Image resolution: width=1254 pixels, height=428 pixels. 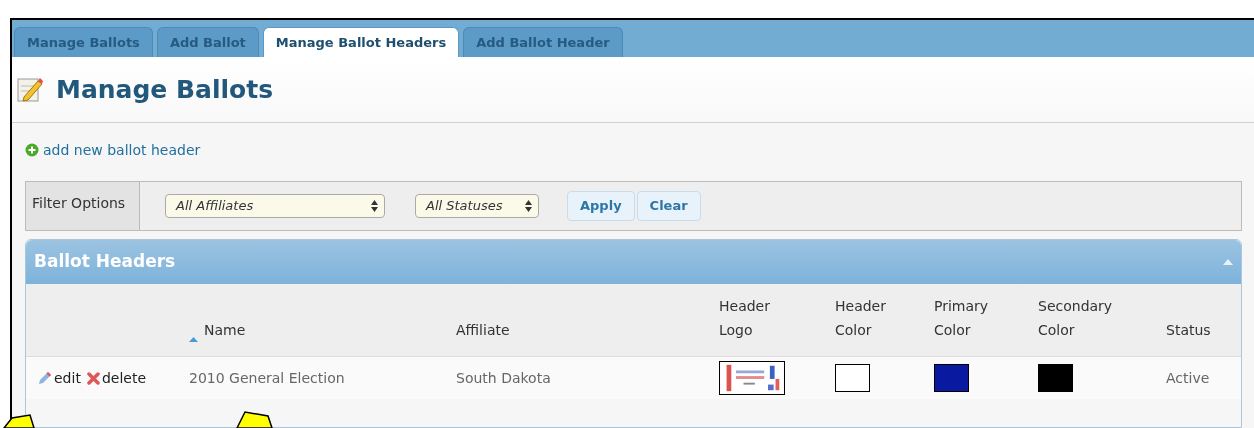 What do you see at coordinates (123, 378) in the screenshot?
I see `action-link: delete` at bounding box center [123, 378].